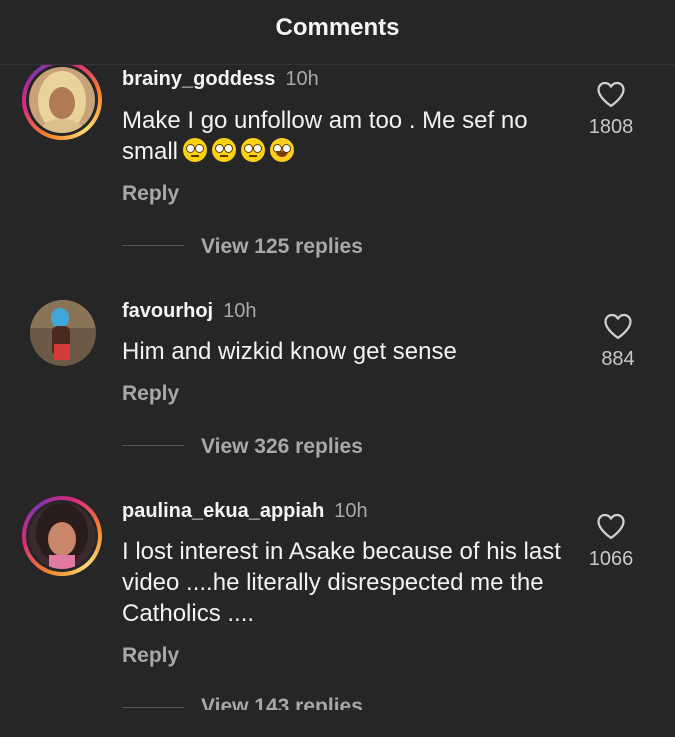 The image size is (675, 737). What do you see at coordinates (611, 127) in the screenshot?
I see `like-count: 1808` at bounding box center [611, 127].